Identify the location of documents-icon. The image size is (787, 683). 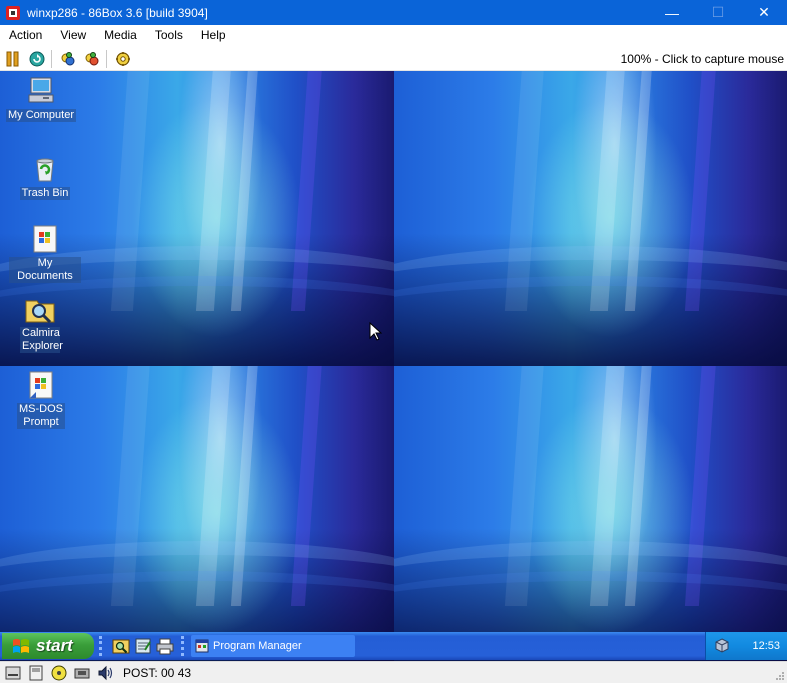
(45, 239).